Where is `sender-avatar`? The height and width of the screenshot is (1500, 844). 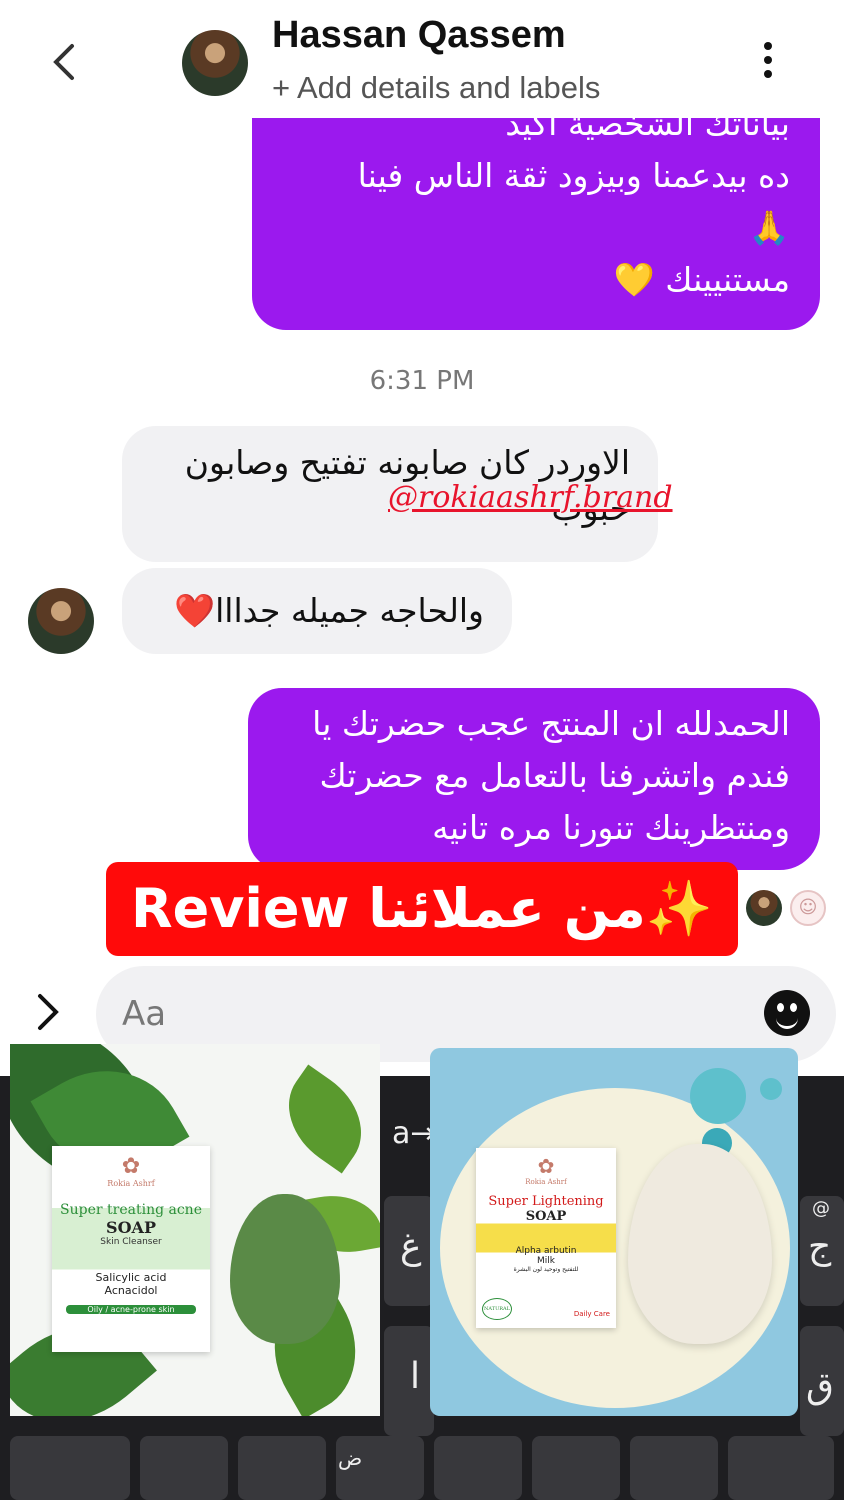 sender-avatar is located at coordinates (61, 621).